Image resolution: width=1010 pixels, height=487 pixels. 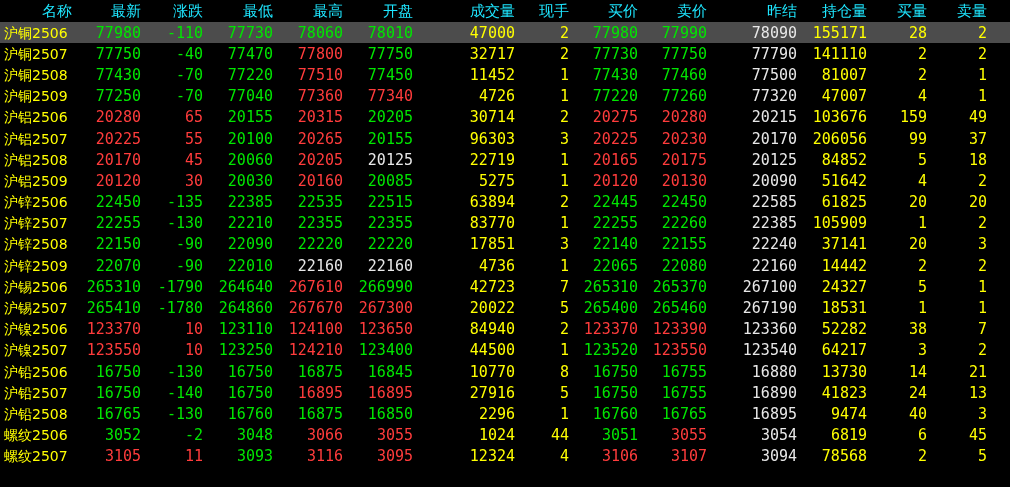 What do you see at coordinates (113, 308) in the screenshot?
I see `latest-price: 265410` at bounding box center [113, 308].